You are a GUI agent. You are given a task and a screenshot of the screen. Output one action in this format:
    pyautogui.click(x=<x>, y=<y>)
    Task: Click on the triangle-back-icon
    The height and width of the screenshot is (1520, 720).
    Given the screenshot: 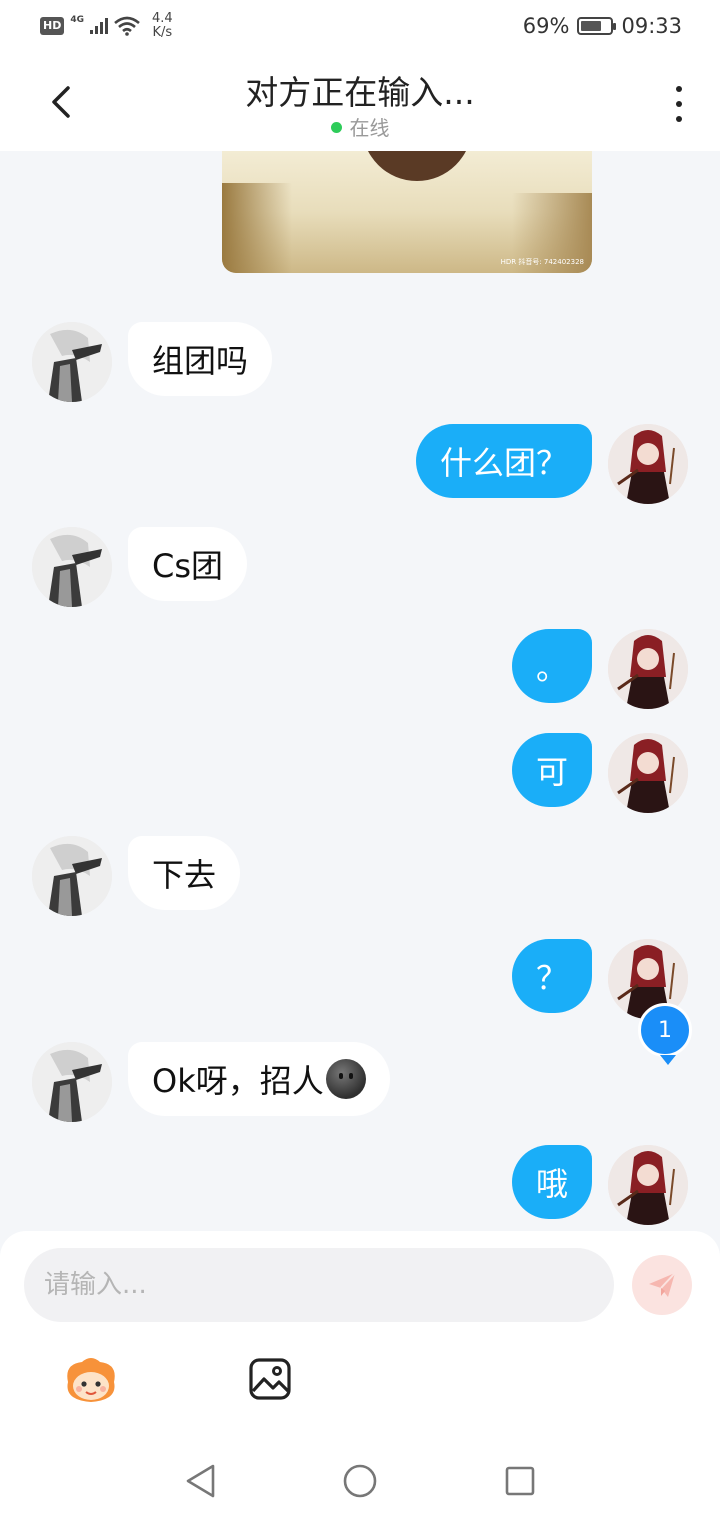 What is the action you would take?
    pyautogui.click(x=200, y=1481)
    